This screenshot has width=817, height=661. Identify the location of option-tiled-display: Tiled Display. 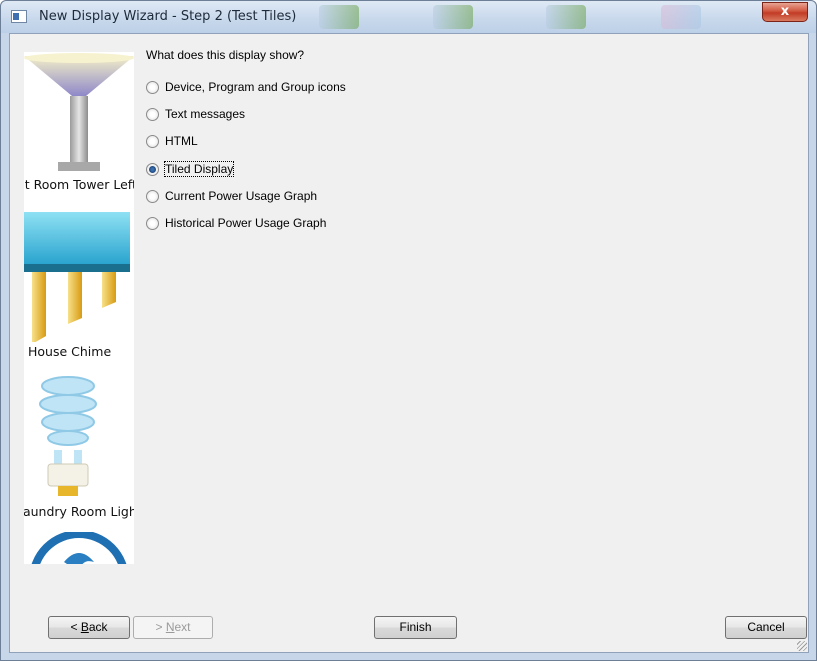
(190, 169).